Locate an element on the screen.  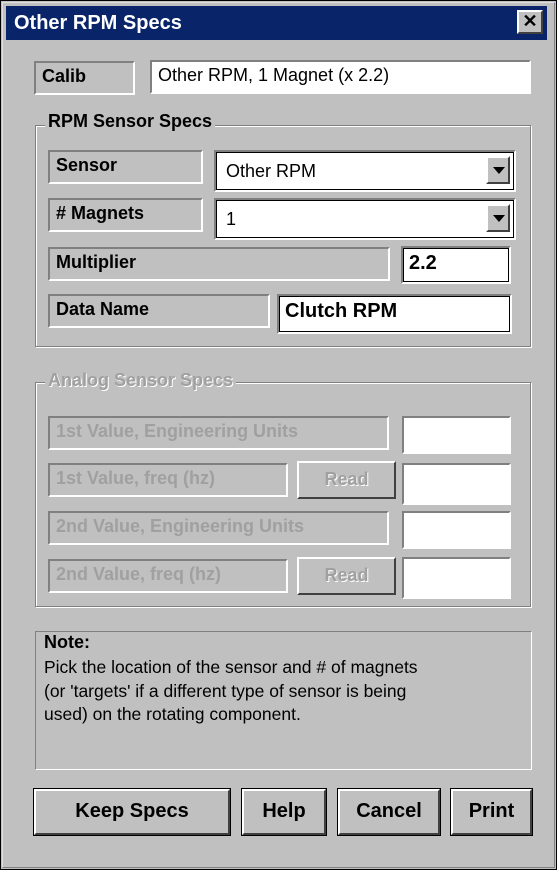
first-eng-field is located at coordinates (456, 435).